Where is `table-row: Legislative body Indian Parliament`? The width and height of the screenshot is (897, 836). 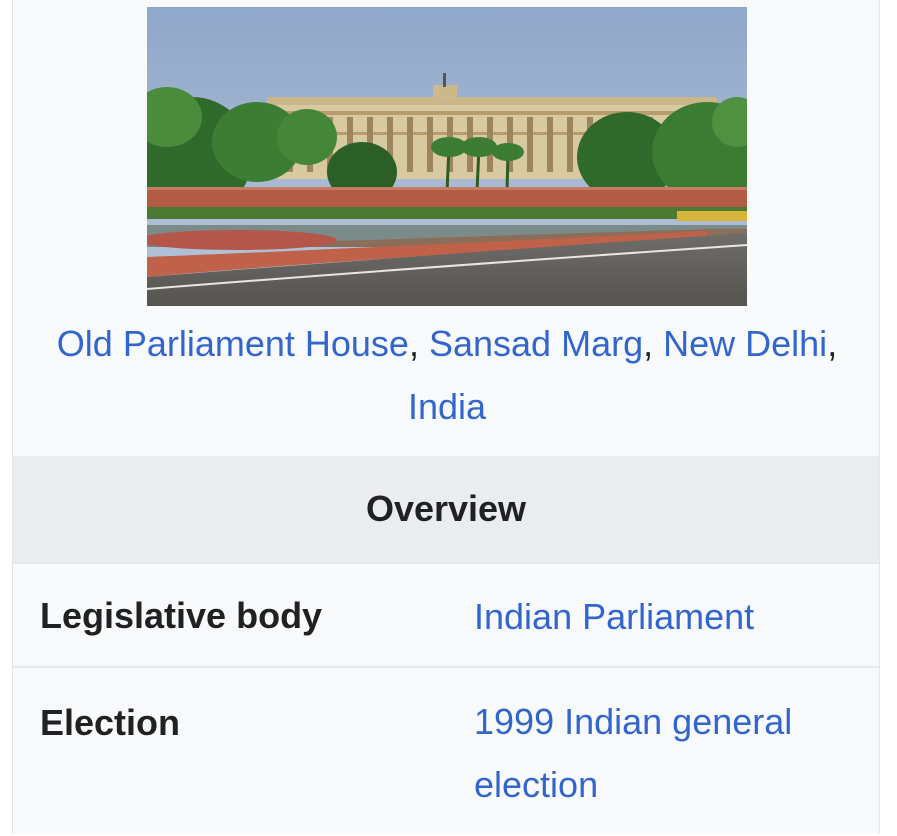
table-row: Legislative body Indian Parliament is located at coordinates (446, 615).